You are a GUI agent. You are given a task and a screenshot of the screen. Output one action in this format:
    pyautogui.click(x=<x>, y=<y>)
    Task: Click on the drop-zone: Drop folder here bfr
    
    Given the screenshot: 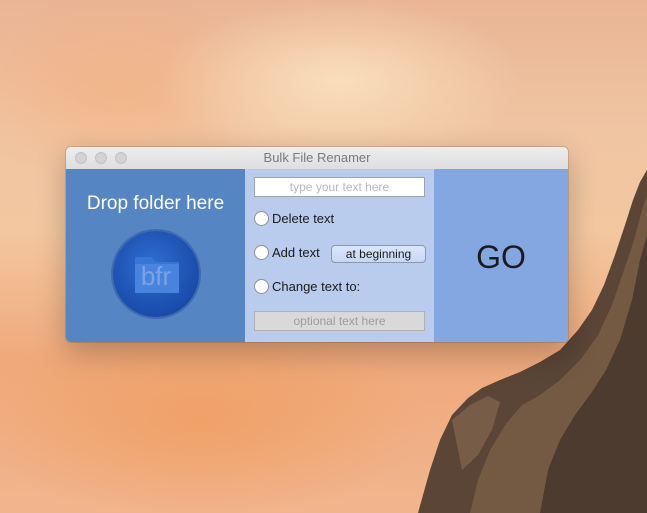 What is the action you would take?
    pyautogui.click(x=155, y=255)
    